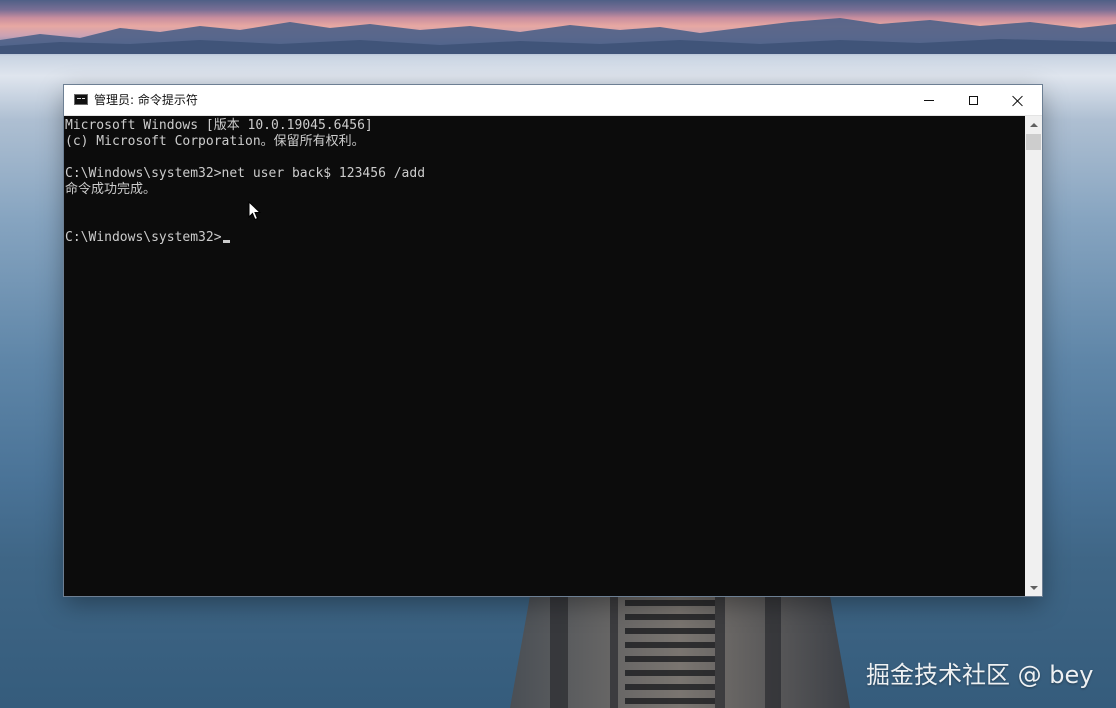 Image resolution: width=1116 pixels, height=708 pixels. What do you see at coordinates (558, 36) in the screenshot?
I see `mountain-silhouette` at bounding box center [558, 36].